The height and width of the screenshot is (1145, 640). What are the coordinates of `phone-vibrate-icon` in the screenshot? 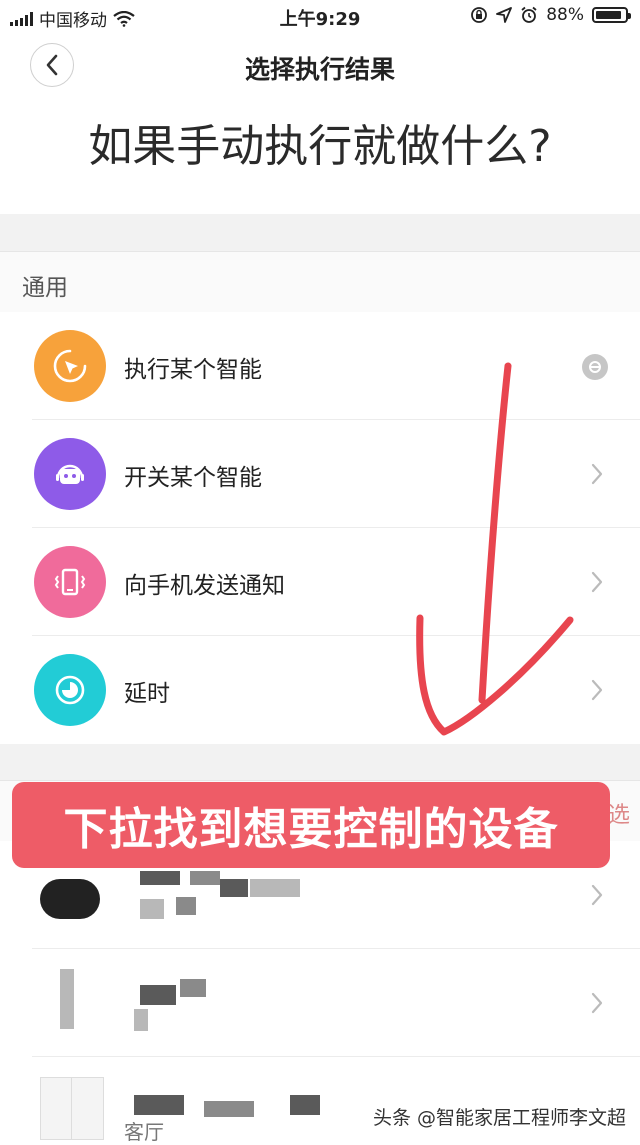 It's located at (70, 582).